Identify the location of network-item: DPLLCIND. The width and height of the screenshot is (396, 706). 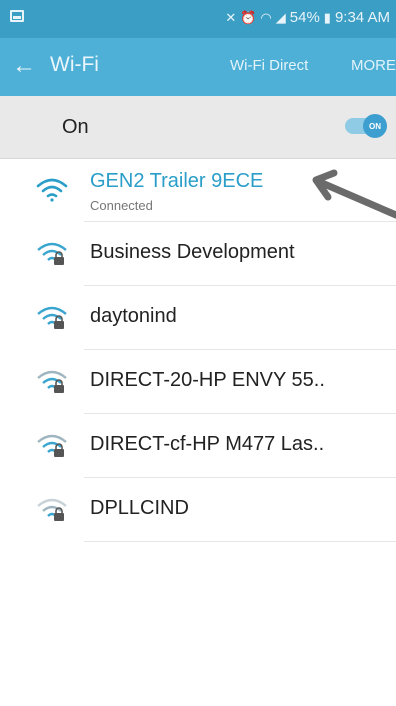
(198, 510).